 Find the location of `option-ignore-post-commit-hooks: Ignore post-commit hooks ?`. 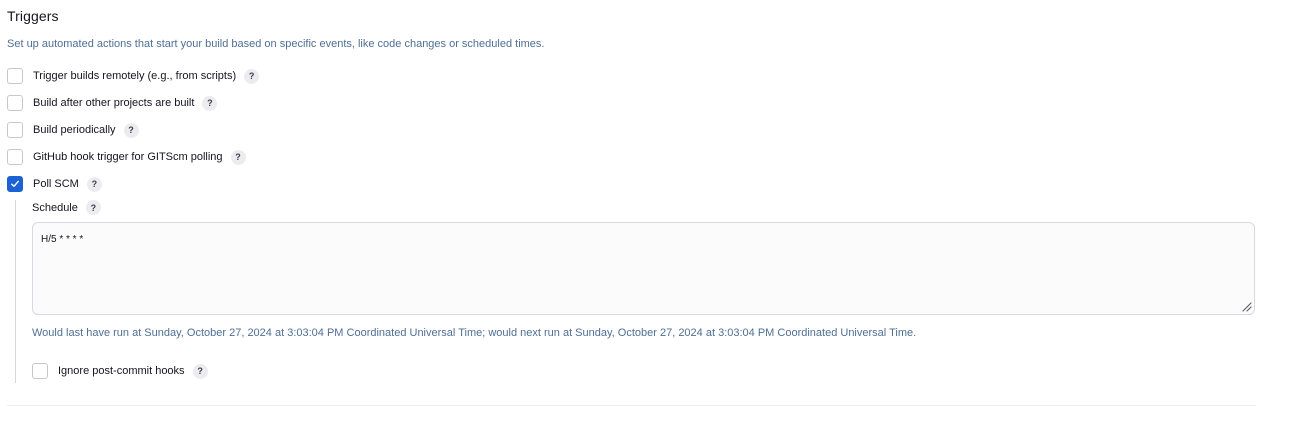

option-ignore-post-commit-hooks: Ignore post-commit hooks ? is located at coordinates (120, 371).